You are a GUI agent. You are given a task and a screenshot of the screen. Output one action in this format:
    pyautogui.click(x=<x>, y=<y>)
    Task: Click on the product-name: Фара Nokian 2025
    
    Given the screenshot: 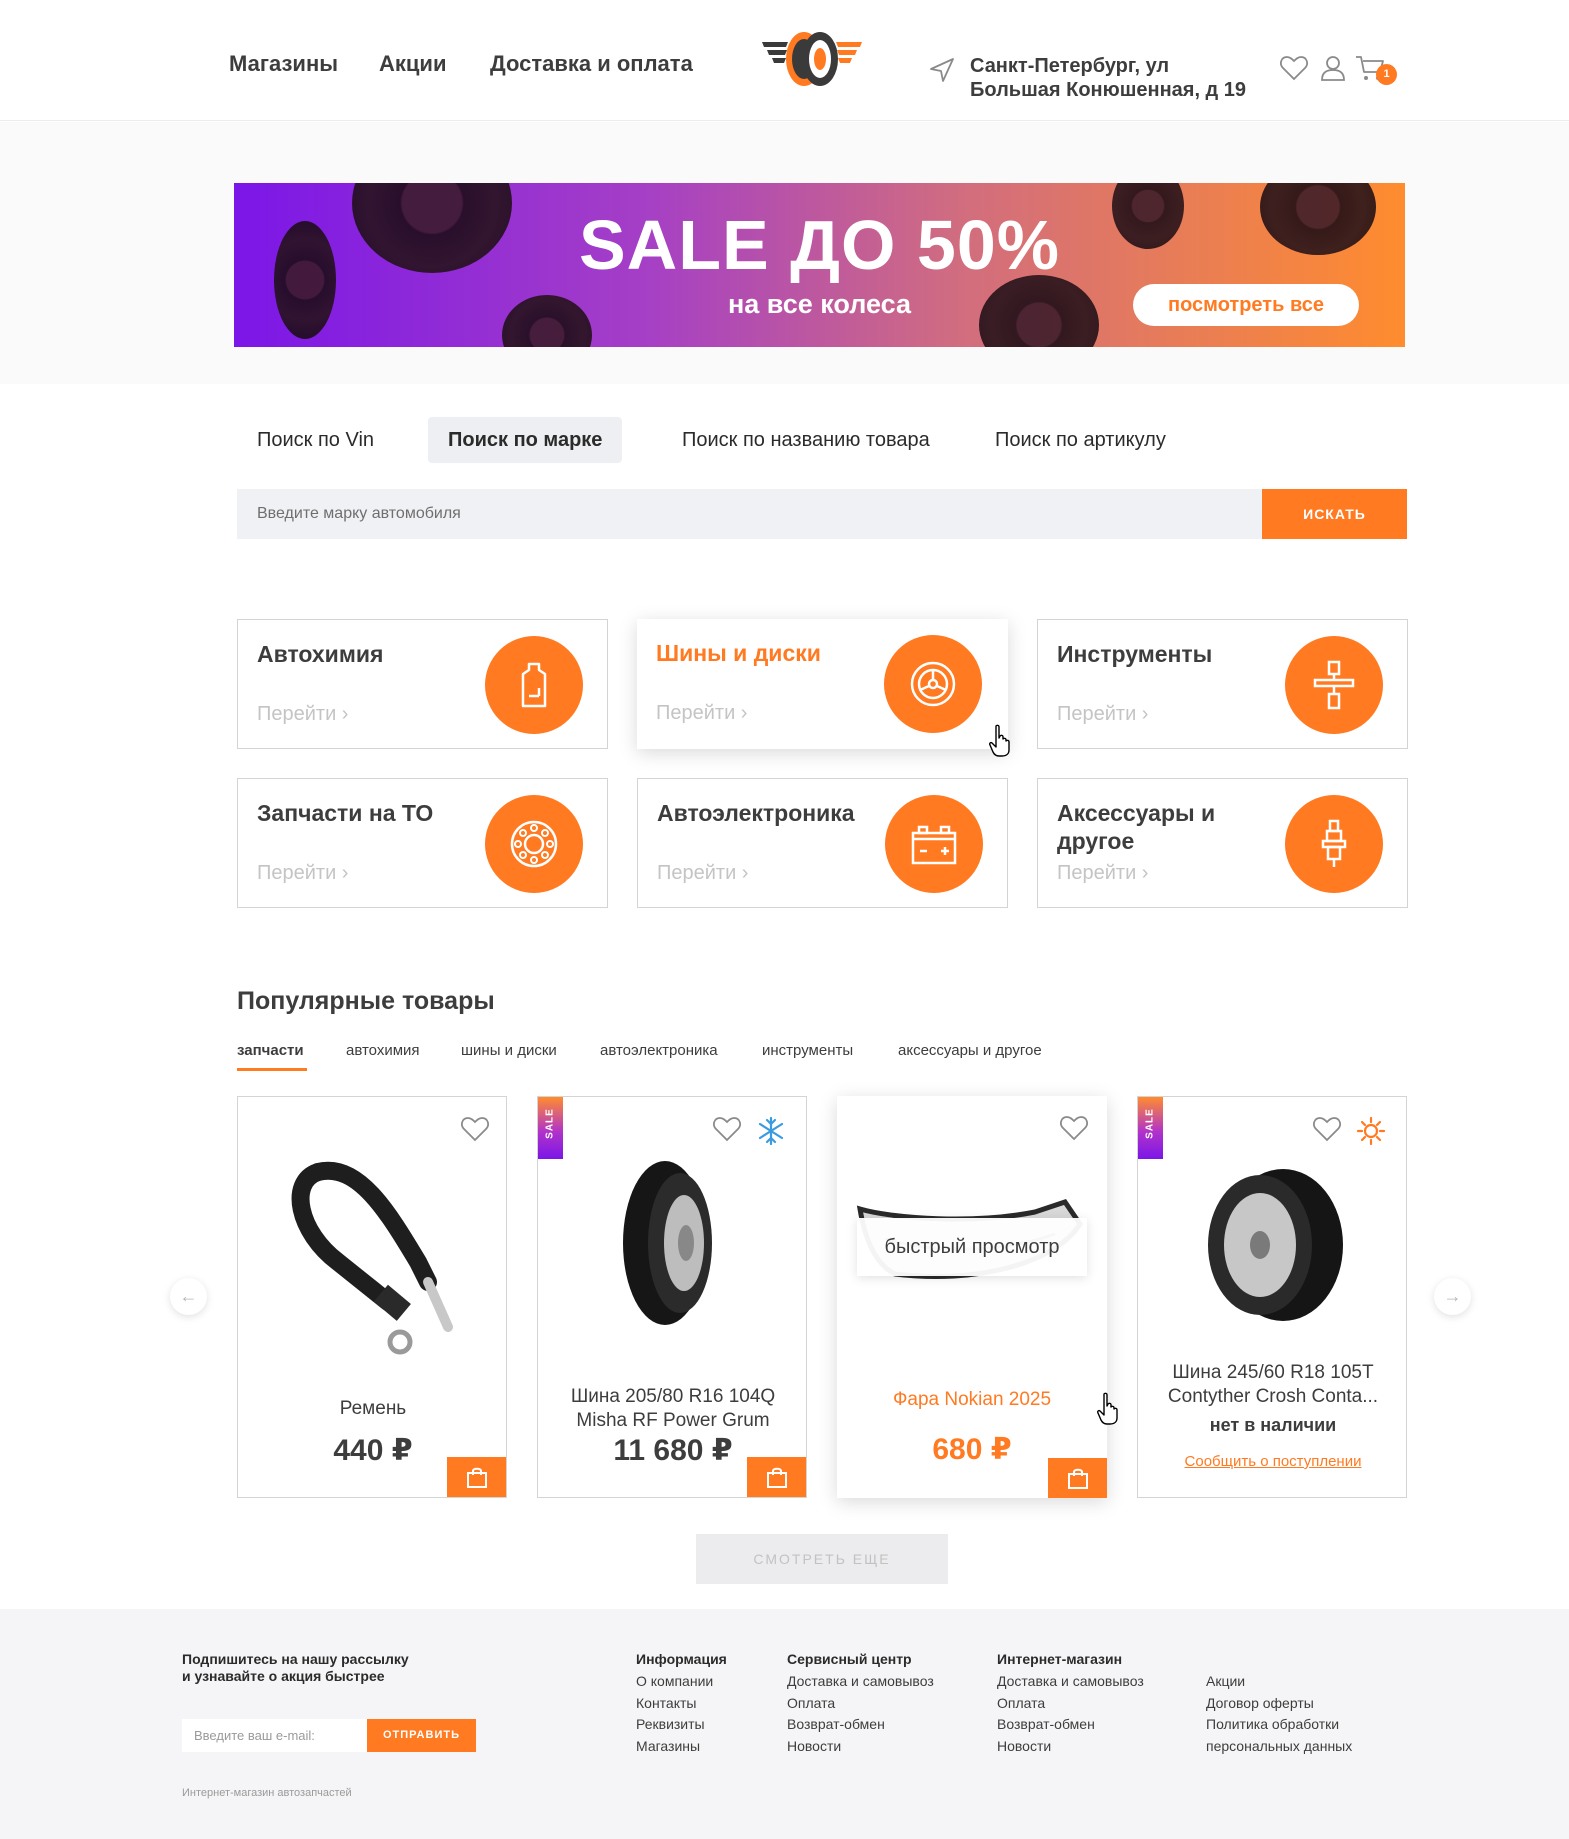 What is the action you would take?
    pyautogui.click(x=972, y=1400)
    